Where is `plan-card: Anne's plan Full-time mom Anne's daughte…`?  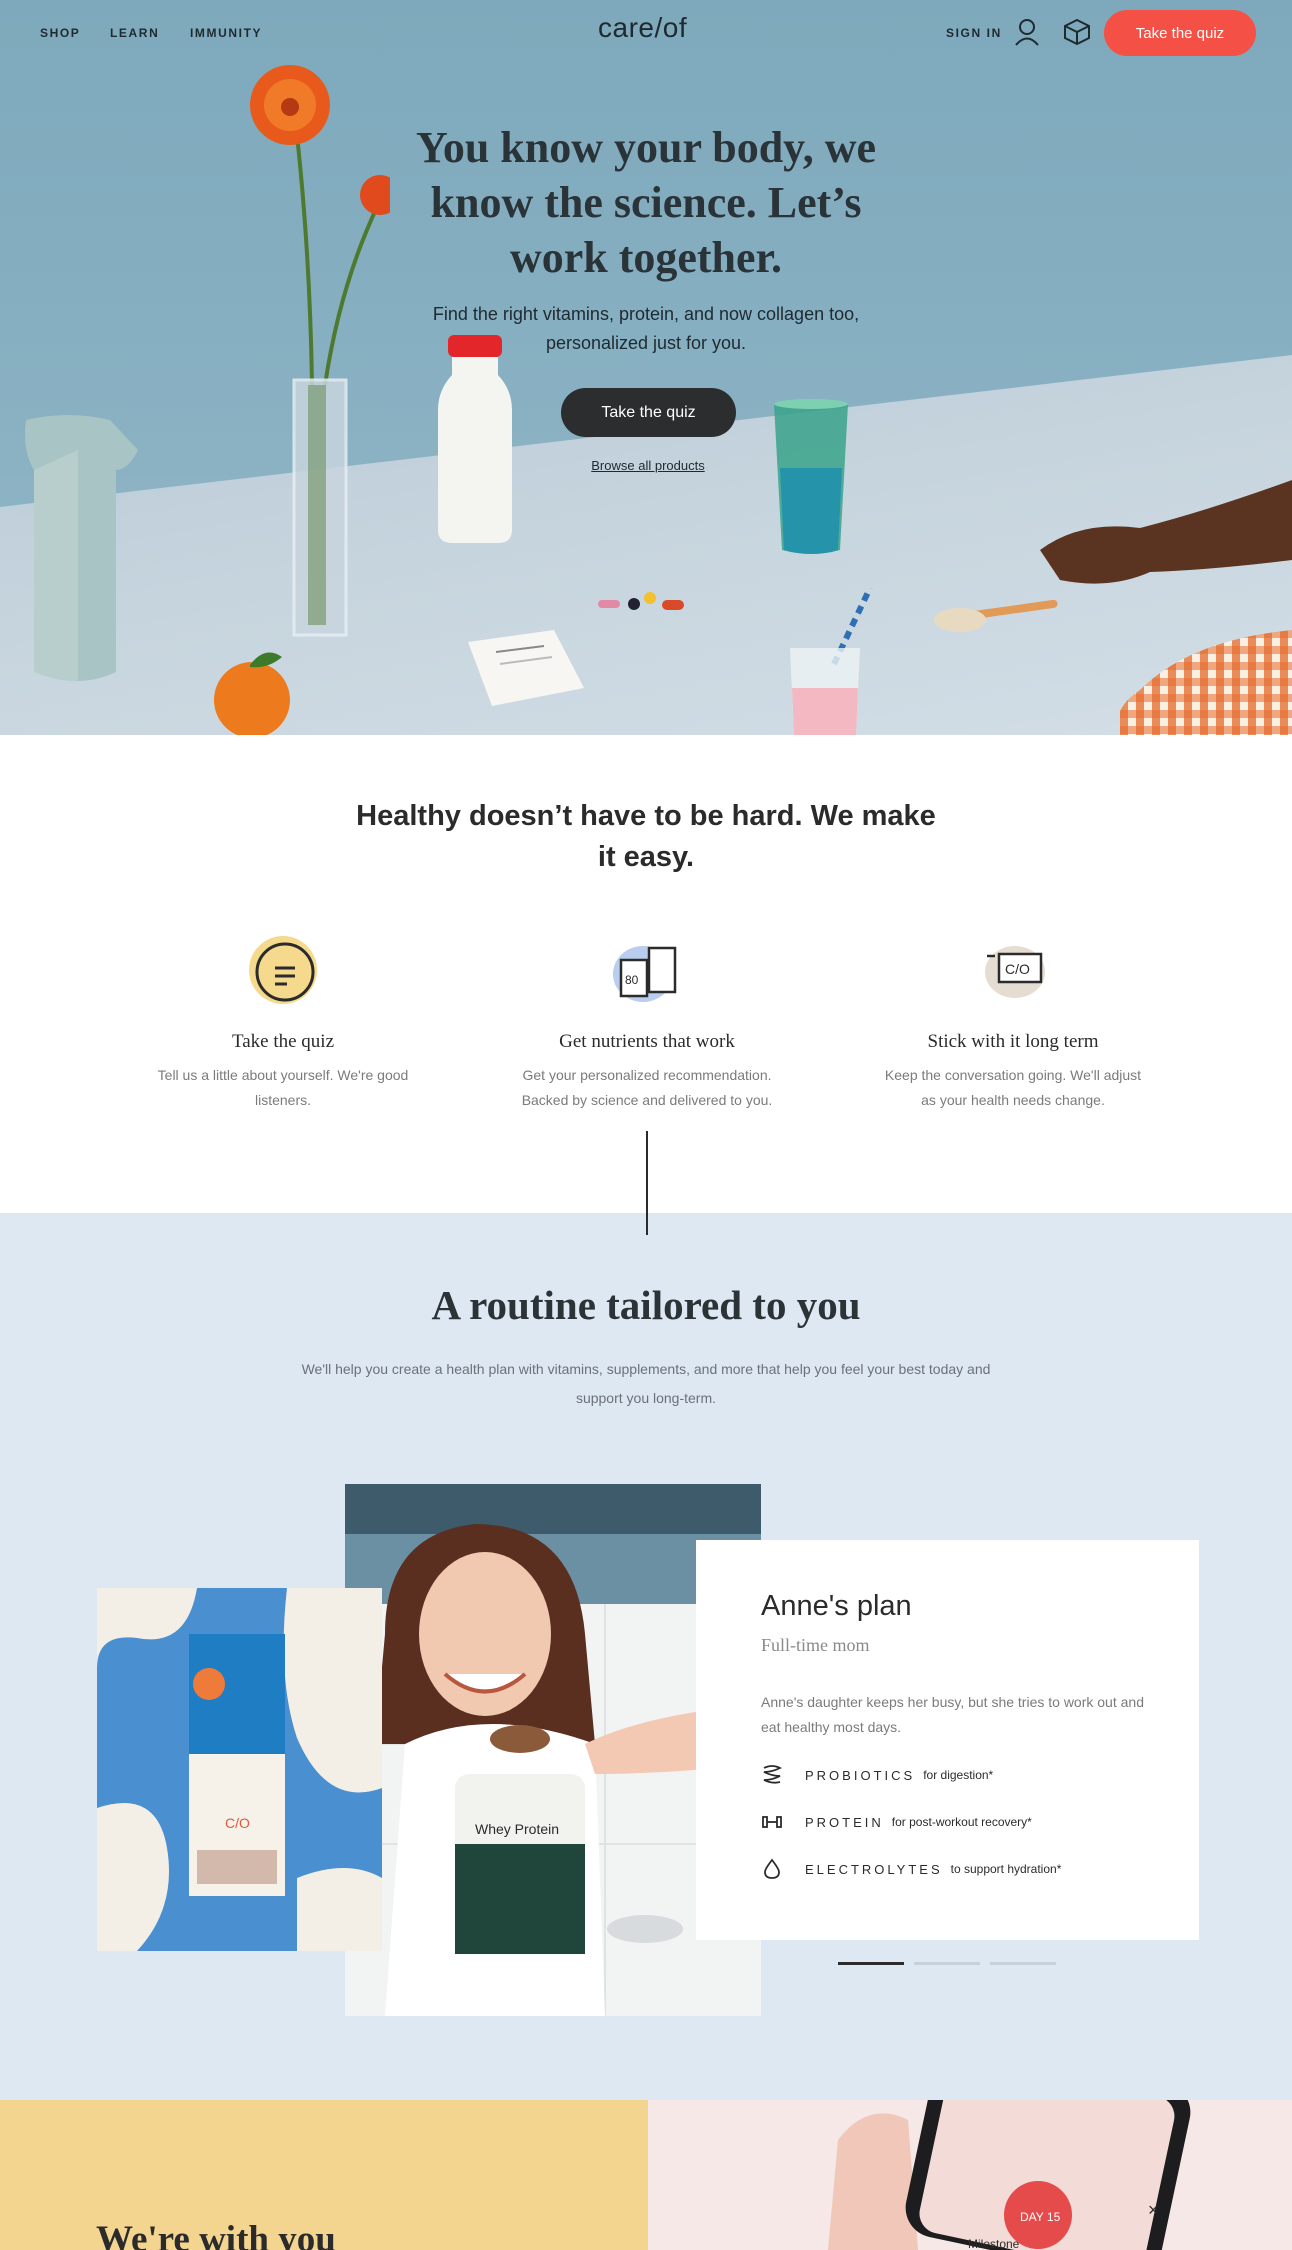
plan-card: Anne's plan Full-time mom Anne's daughte… is located at coordinates (947, 1740).